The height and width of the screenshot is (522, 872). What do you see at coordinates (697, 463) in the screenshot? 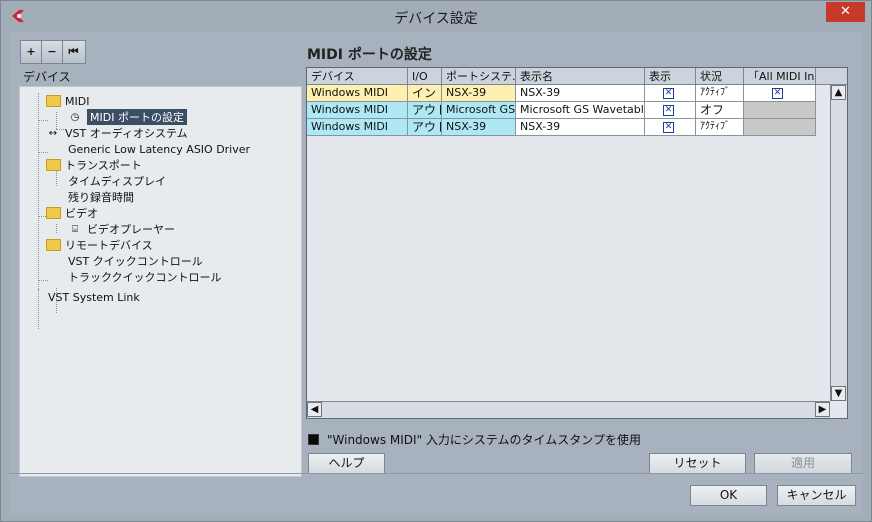
I see `reset-button: リセット` at bounding box center [697, 463].